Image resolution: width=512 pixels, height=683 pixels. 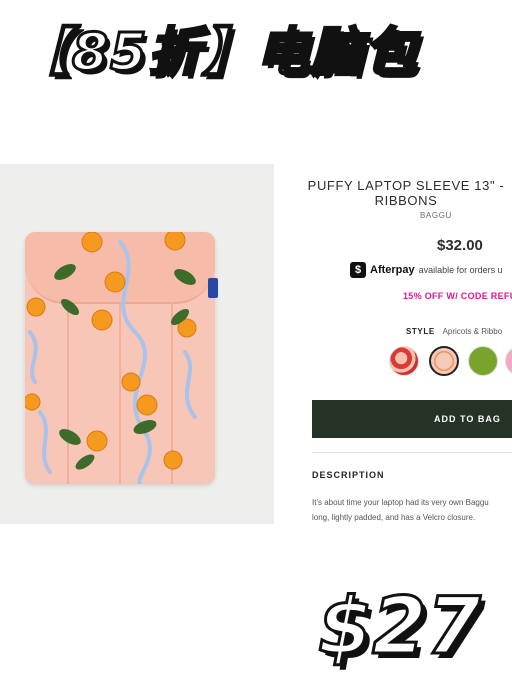 What do you see at coordinates (213, 288) in the screenshot?
I see `sleeve-tab` at bounding box center [213, 288].